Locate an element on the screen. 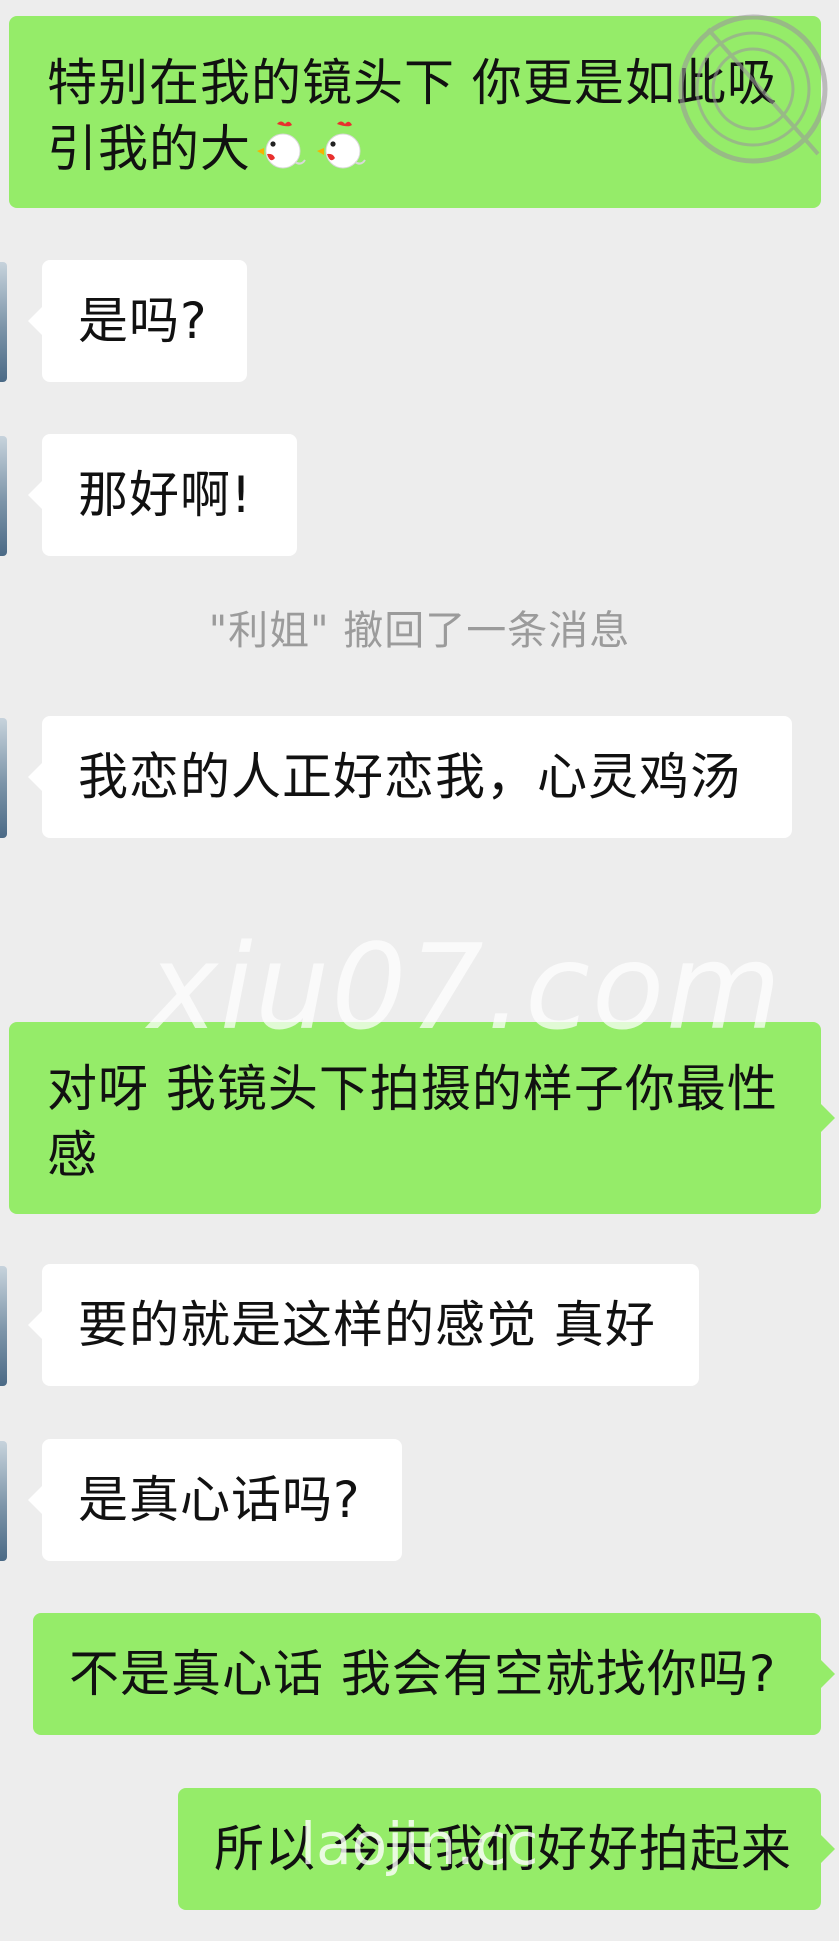 The width and height of the screenshot is (839, 1941). message-text: 是真心话吗? is located at coordinates (219, 1500).